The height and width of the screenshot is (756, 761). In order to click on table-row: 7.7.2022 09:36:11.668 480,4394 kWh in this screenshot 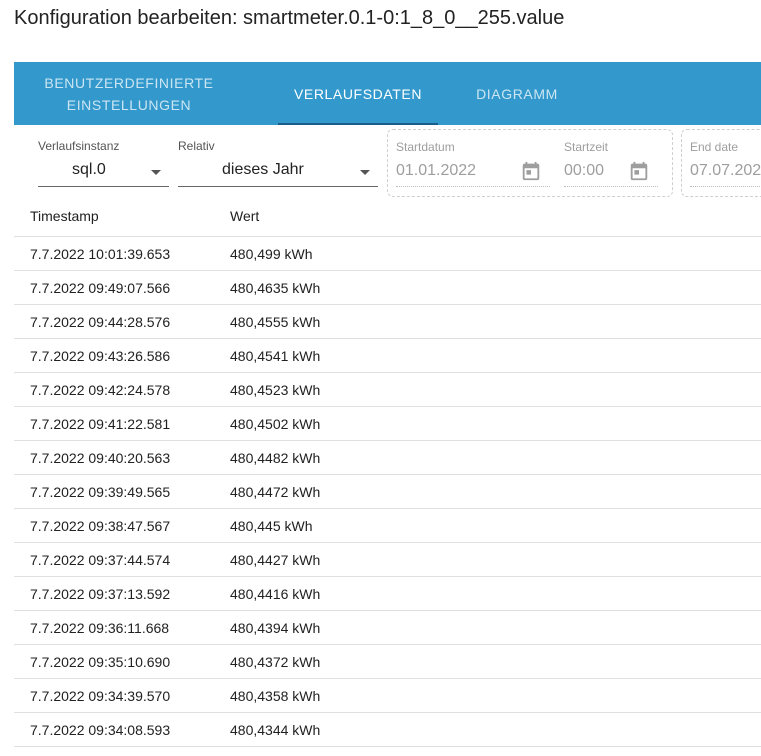, I will do `click(387, 628)`.